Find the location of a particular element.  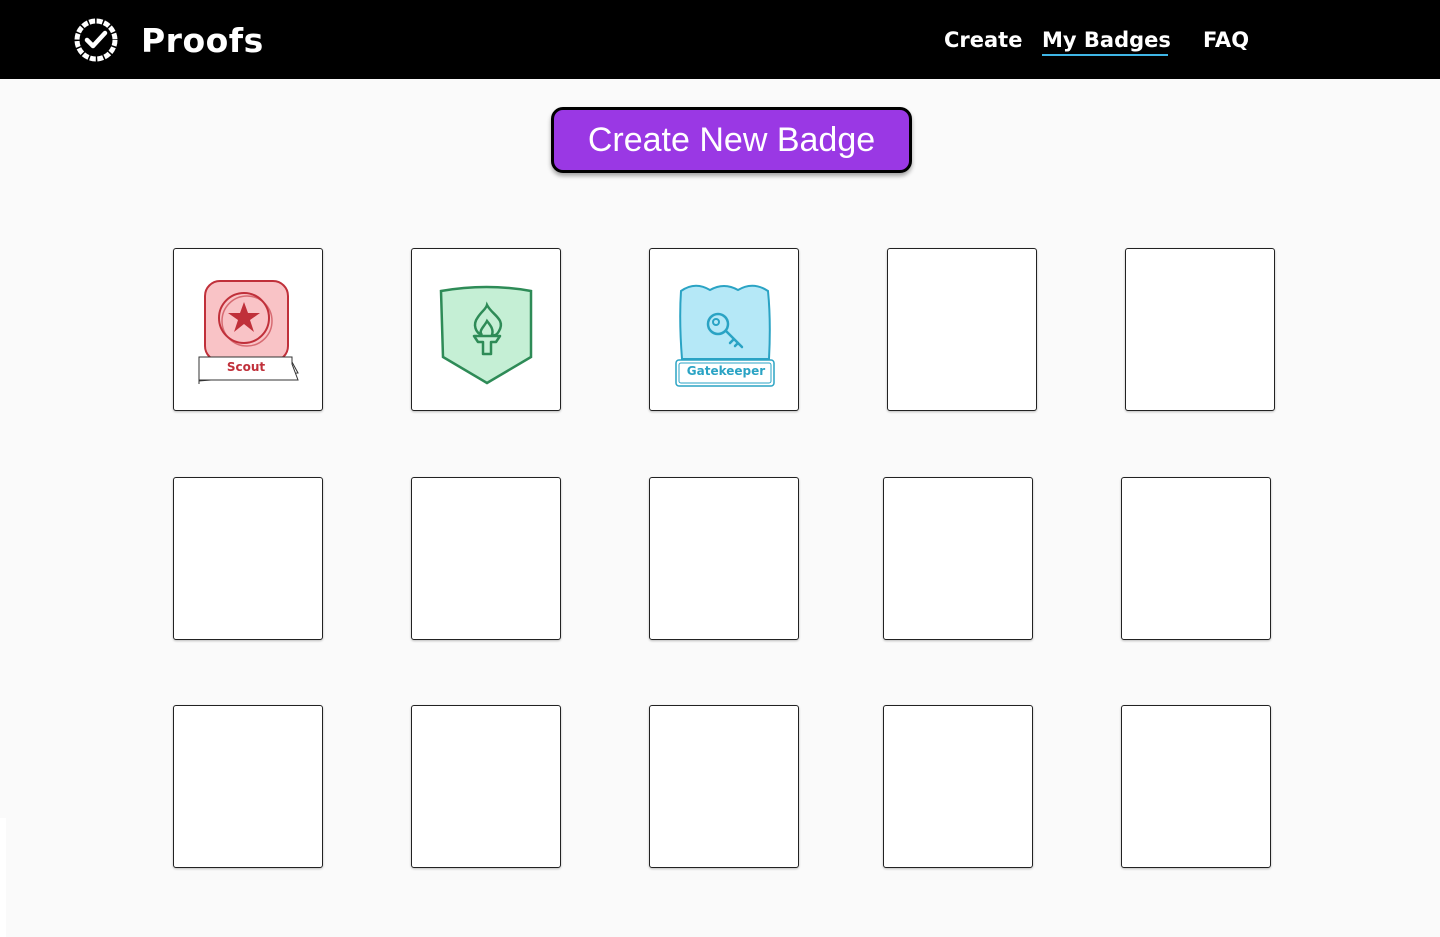

create-new-badge-button: Create New Badge is located at coordinates (731, 140).